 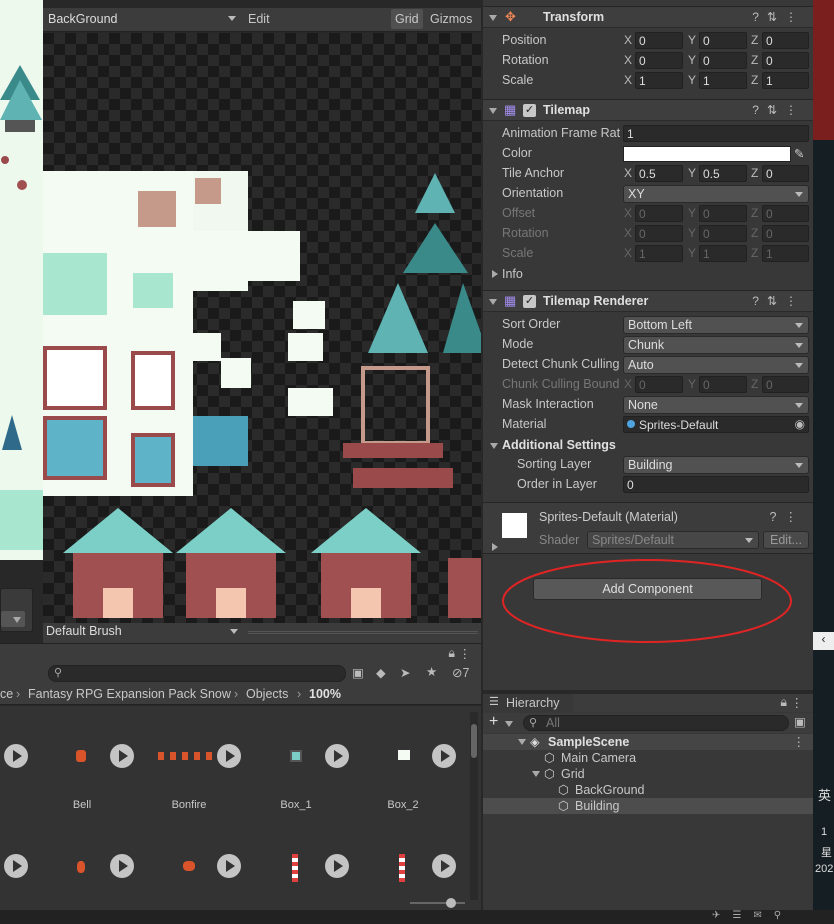 What do you see at coordinates (723, 253) in the screenshot?
I see `tilemap-scale-y-field: 1` at bounding box center [723, 253].